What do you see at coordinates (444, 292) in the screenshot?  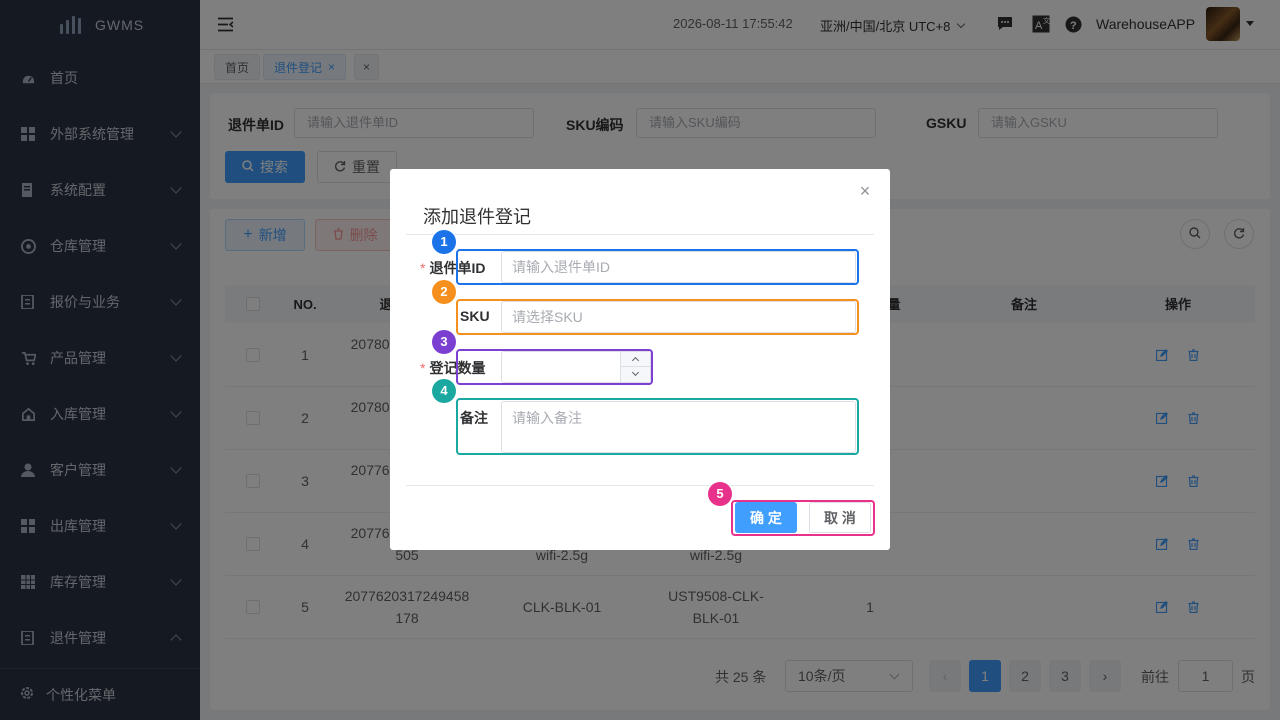 I see `step-badge-2: 2` at bounding box center [444, 292].